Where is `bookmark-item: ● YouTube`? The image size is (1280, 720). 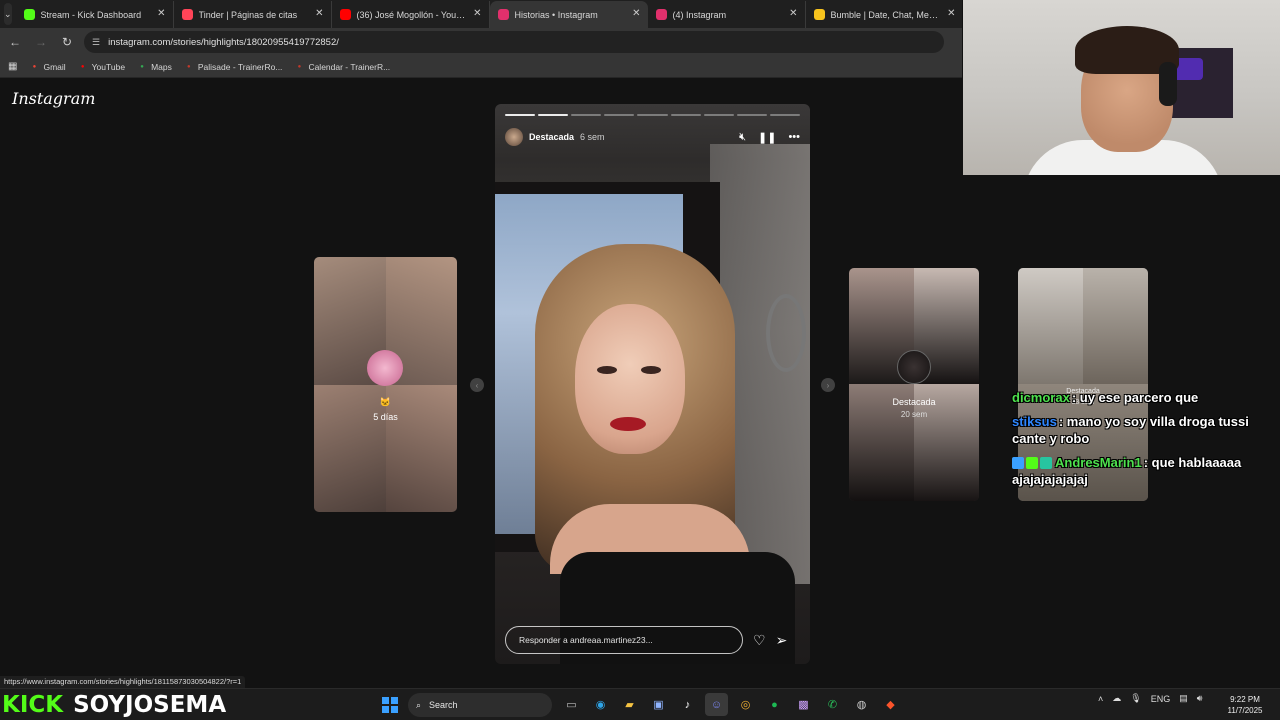 bookmark-item: ● YouTube is located at coordinates (101, 67).